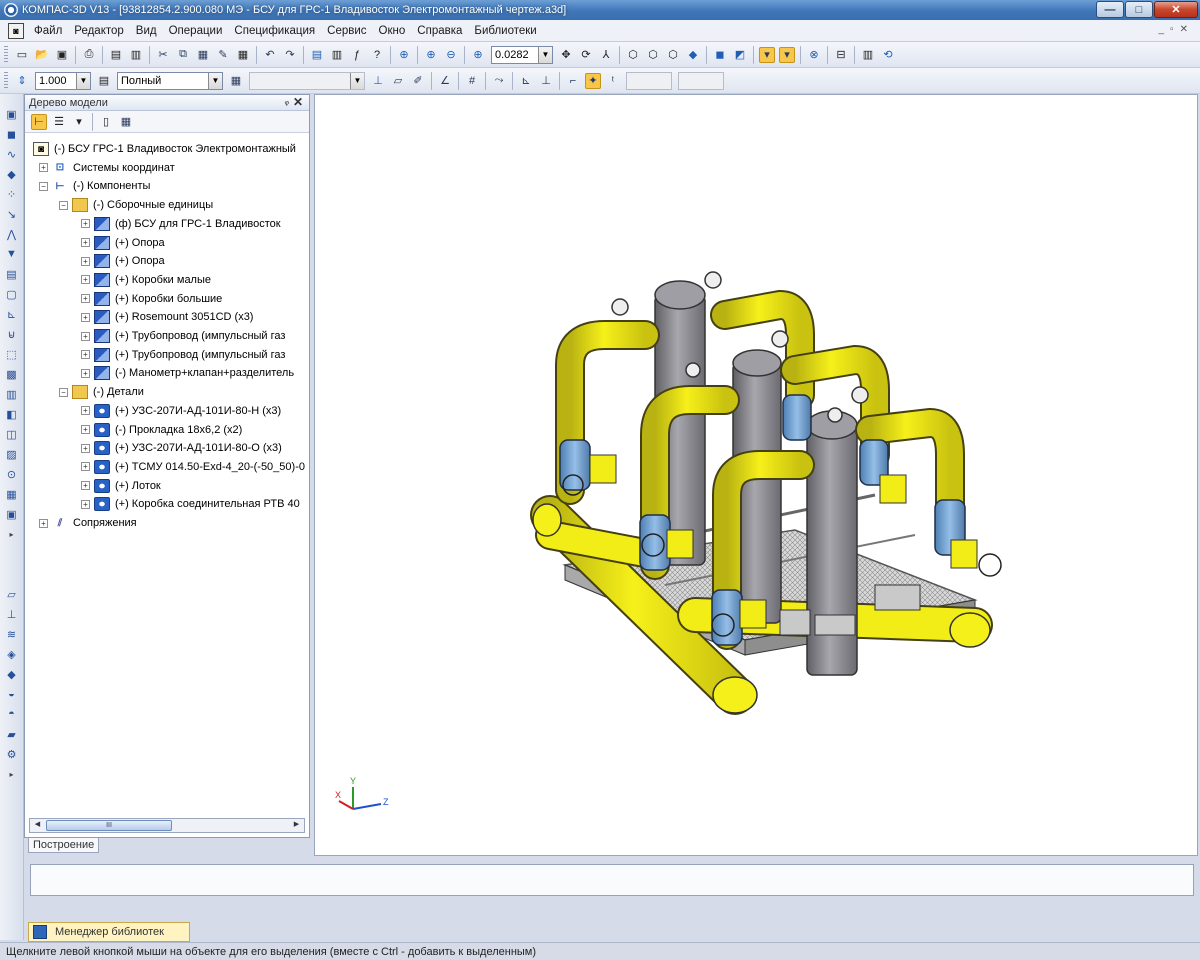  I want to click on tree-properties-icon: ▯, so click(106, 122).